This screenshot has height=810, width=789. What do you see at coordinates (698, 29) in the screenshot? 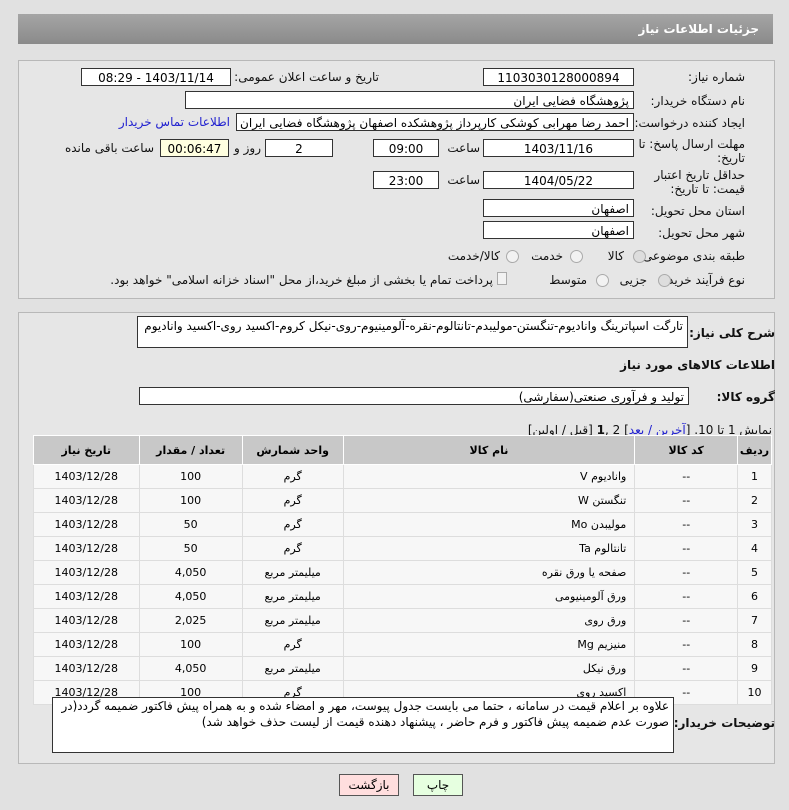
I see `page-title: جزئیات اطلاعات نیاز` at bounding box center [698, 29].